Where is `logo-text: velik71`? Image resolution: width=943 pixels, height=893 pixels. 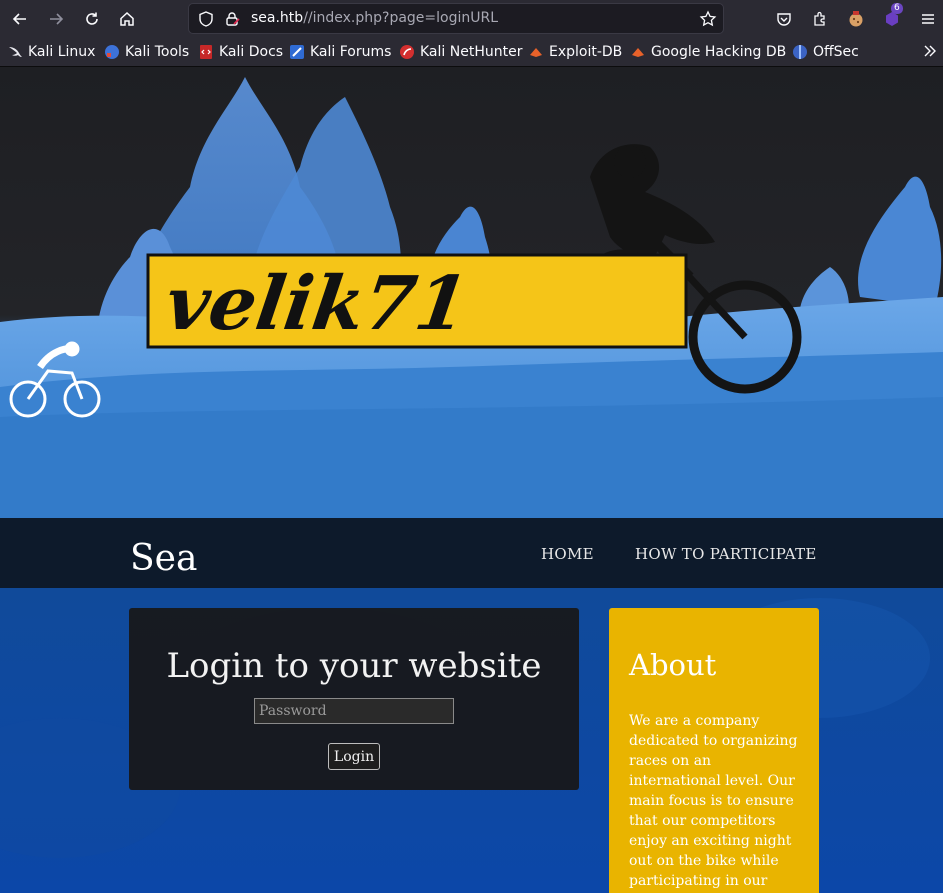
logo-text: velik71 is located at coordinates (317, 303).